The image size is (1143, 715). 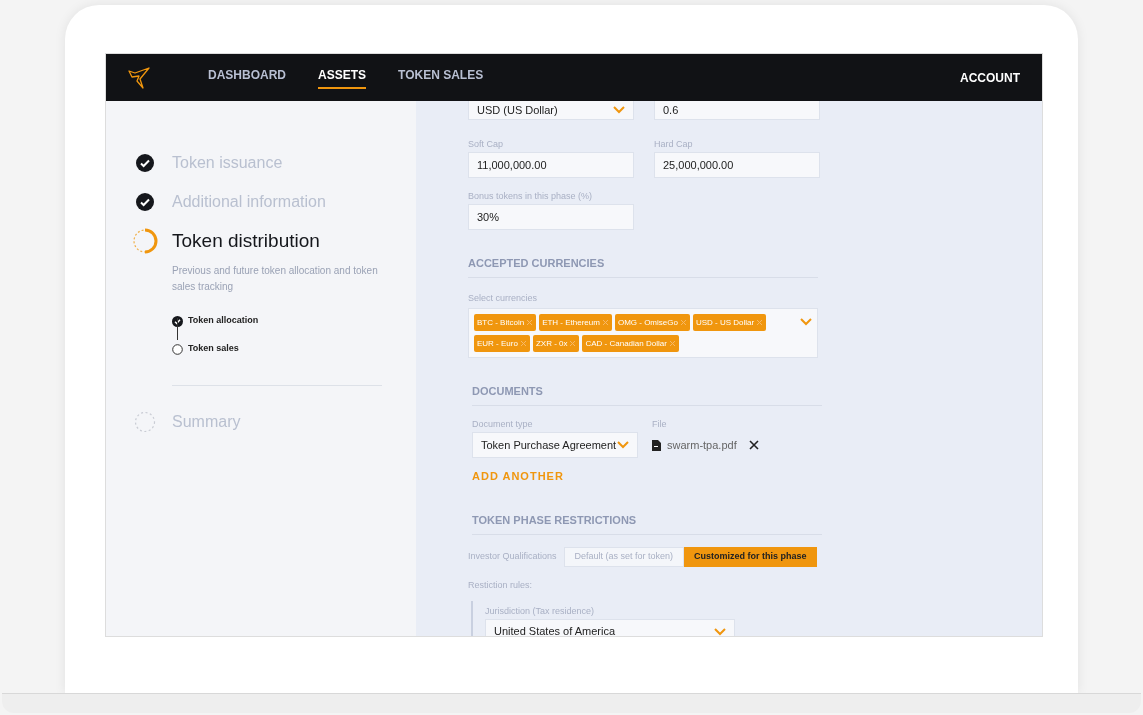 What do you see at coordinates (213, 349) in the screenshot?
I see `substep-label: Token sales` at bounding box center [213, 349].